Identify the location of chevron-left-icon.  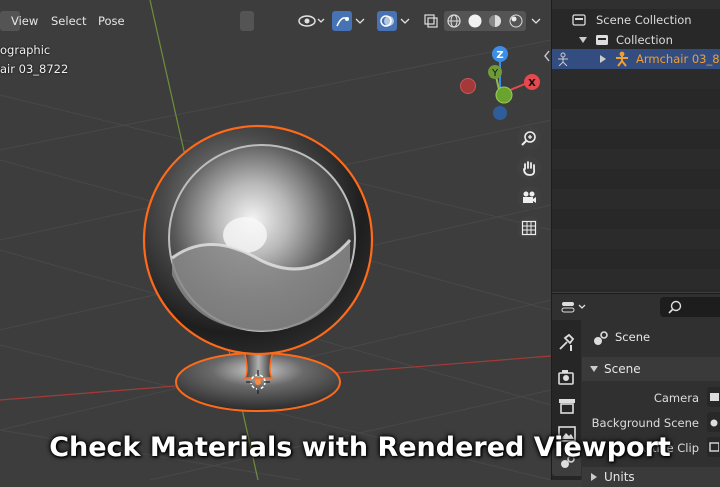
(547, 56).